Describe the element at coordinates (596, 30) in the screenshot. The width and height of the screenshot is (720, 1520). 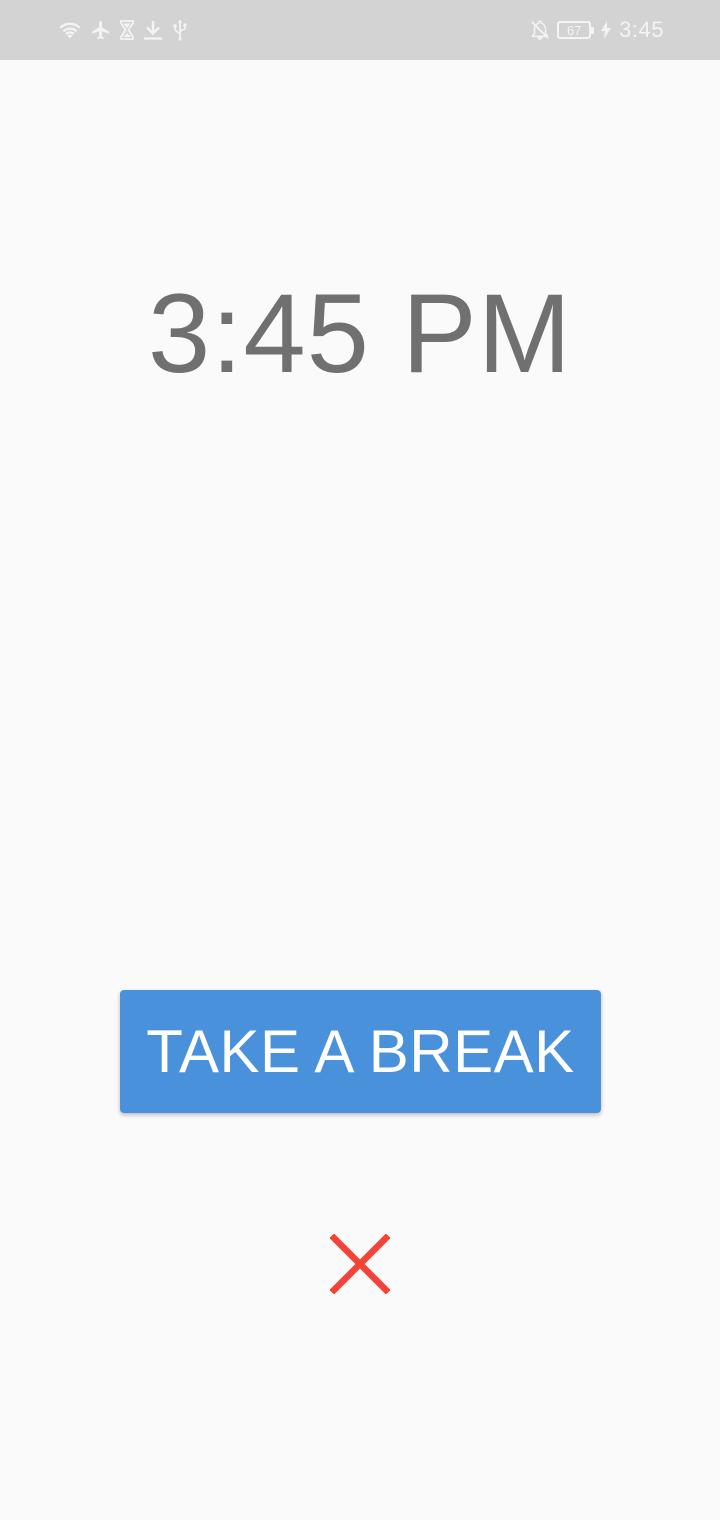
I see `status-icons-right: 67 3:45` at that location.